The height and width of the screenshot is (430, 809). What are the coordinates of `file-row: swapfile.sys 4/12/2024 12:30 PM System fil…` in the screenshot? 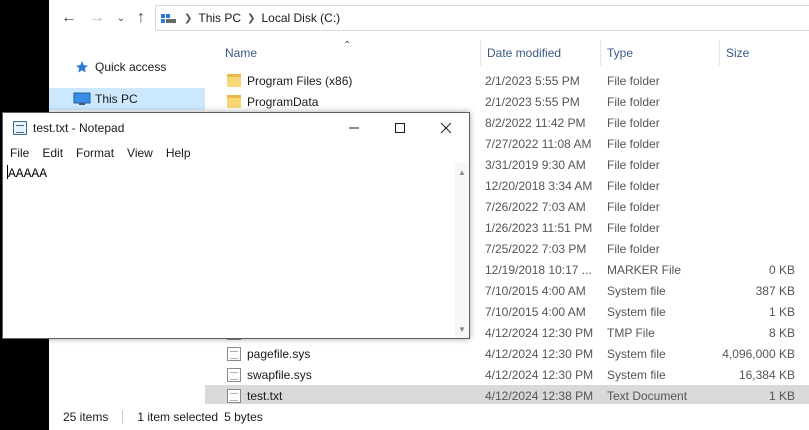 It's located at (507, 374).